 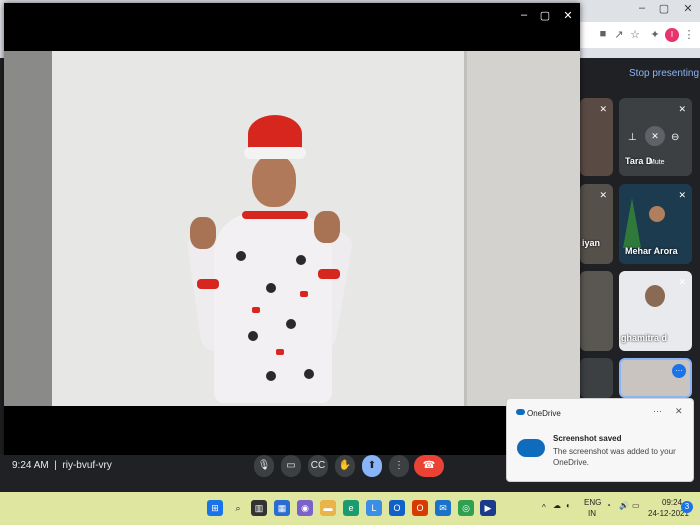 What do you see at coordinates (592, 513) in the screenshot?
I see `region-indicator: IN` at bounding box center [592, 513].